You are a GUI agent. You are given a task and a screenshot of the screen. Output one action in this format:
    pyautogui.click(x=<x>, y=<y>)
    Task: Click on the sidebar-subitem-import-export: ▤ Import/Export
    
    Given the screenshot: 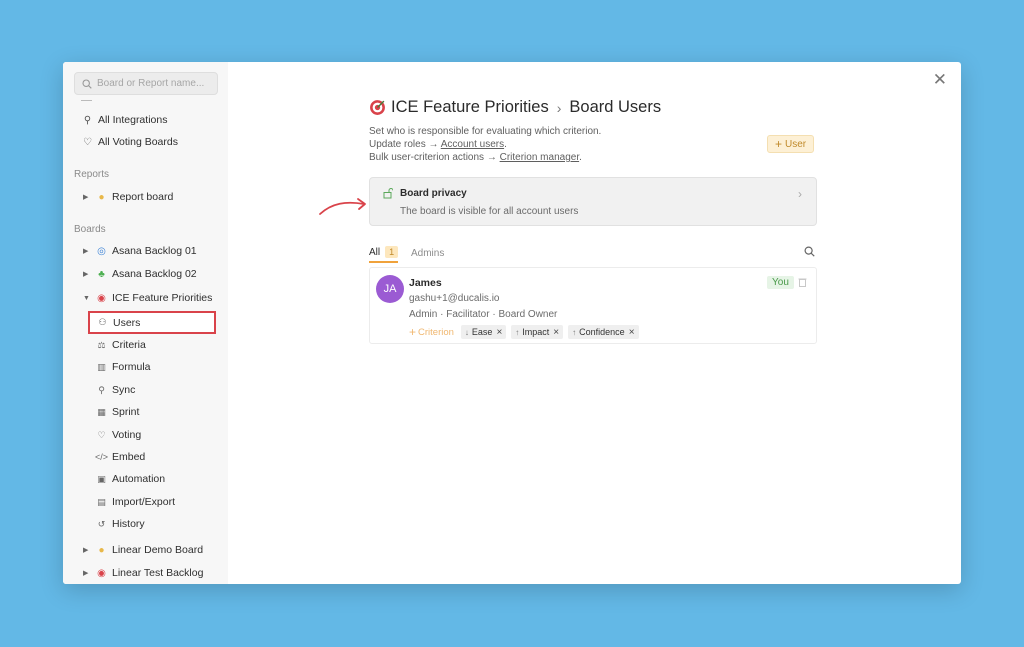 What is the action you would take?
    pyautogui.click(x=152, y=502)
    